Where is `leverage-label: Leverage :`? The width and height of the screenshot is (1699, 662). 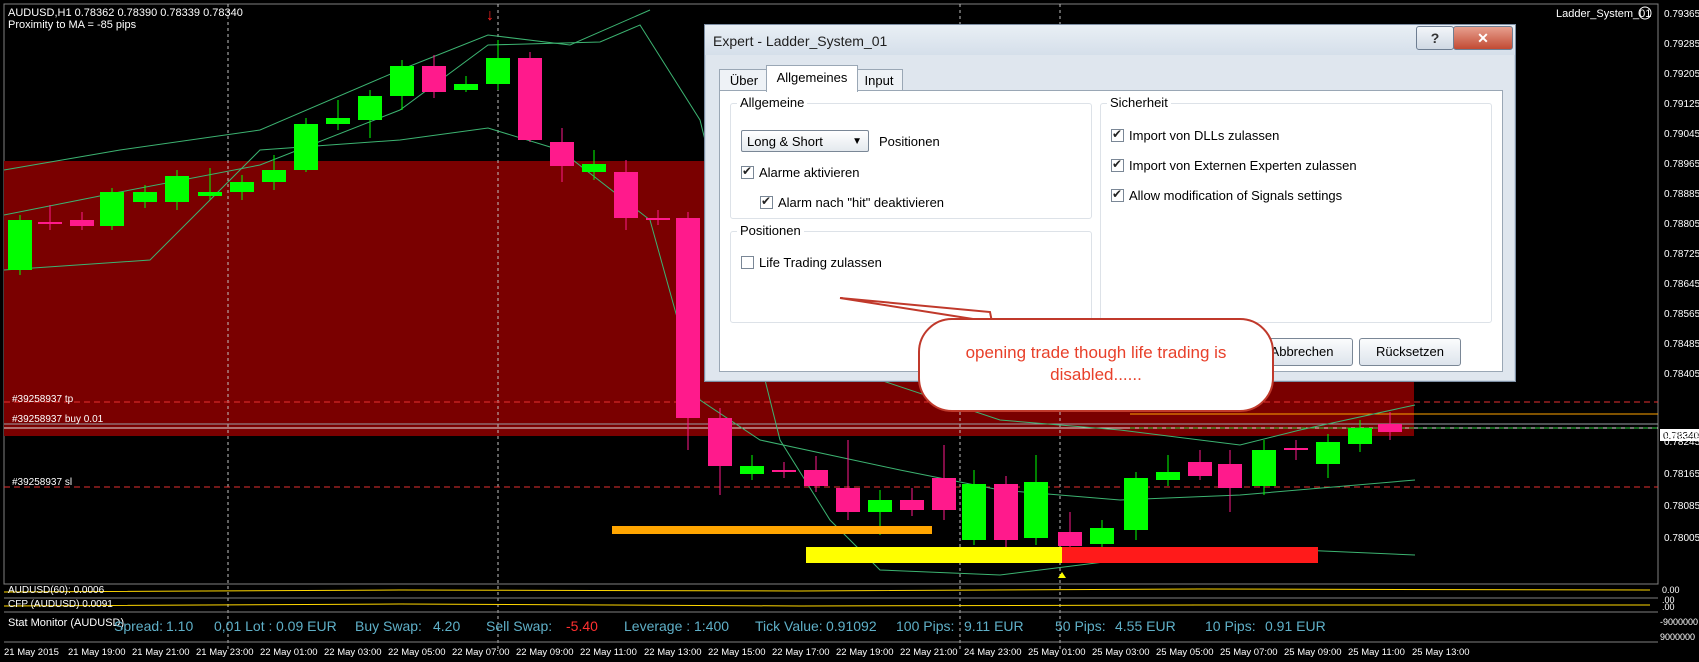
leverage-label: Leverage : is located at coordinates (657, 626).